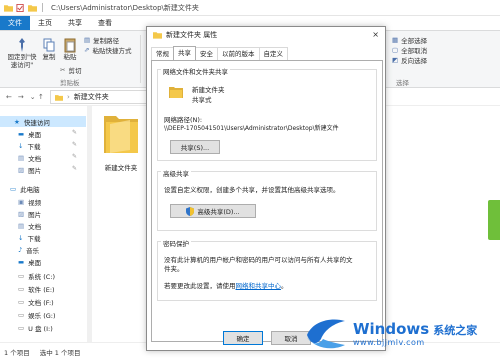  What do you see at coordinates (17, 353) in the screenshot?
I see `status-item-count: 1 个项目` at bounding box center [17, 353].